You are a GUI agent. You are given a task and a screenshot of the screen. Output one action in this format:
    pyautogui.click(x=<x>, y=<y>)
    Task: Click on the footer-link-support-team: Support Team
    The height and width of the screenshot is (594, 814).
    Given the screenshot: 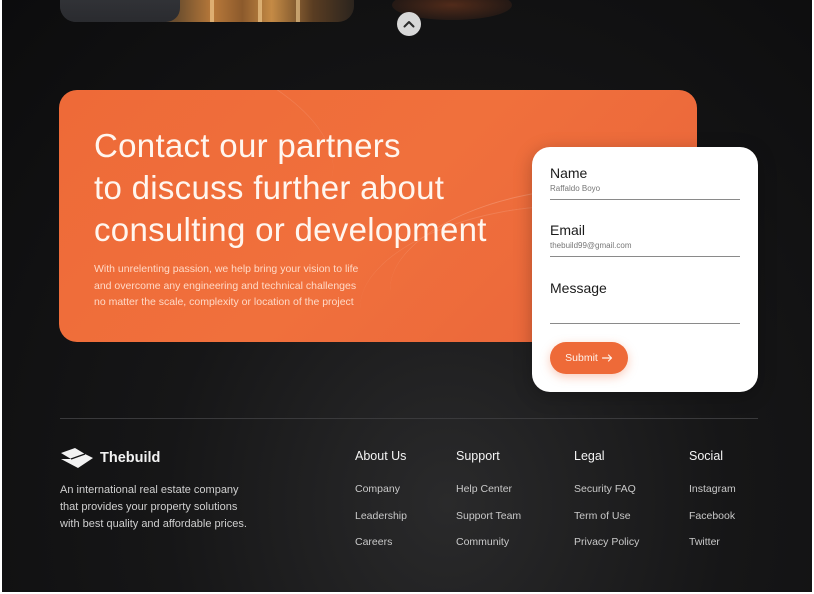 What is the action you would take?
    pyautogui.click(x=488, y=522)
    